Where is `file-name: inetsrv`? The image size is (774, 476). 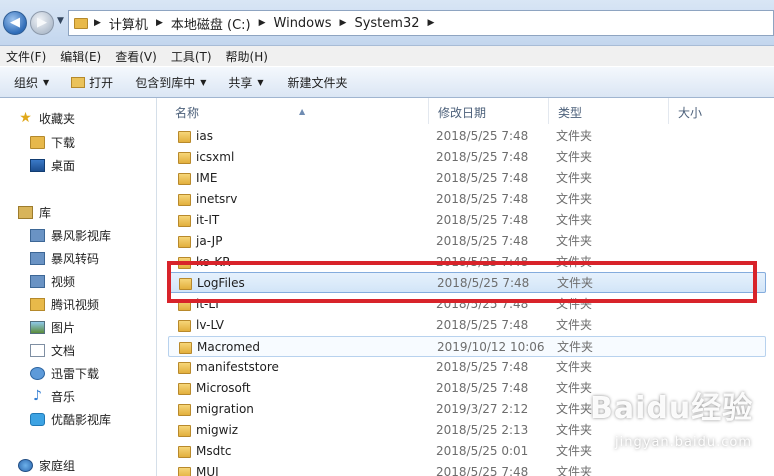 file-name: inetsrv is located at coordinates (217, 199).